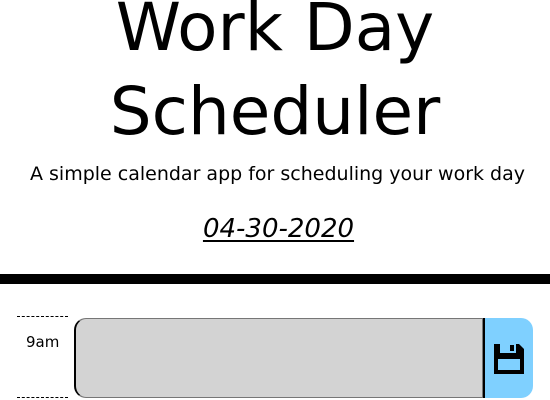 The height and width of the screenshot is (400, 550). I want to click on header-divider, so click(275, 279).